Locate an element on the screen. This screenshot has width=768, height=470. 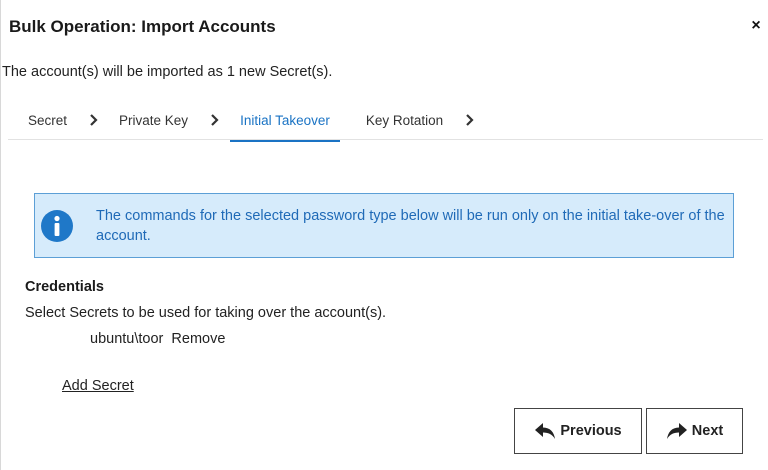
info-icon is located at coordinates (57, 226).